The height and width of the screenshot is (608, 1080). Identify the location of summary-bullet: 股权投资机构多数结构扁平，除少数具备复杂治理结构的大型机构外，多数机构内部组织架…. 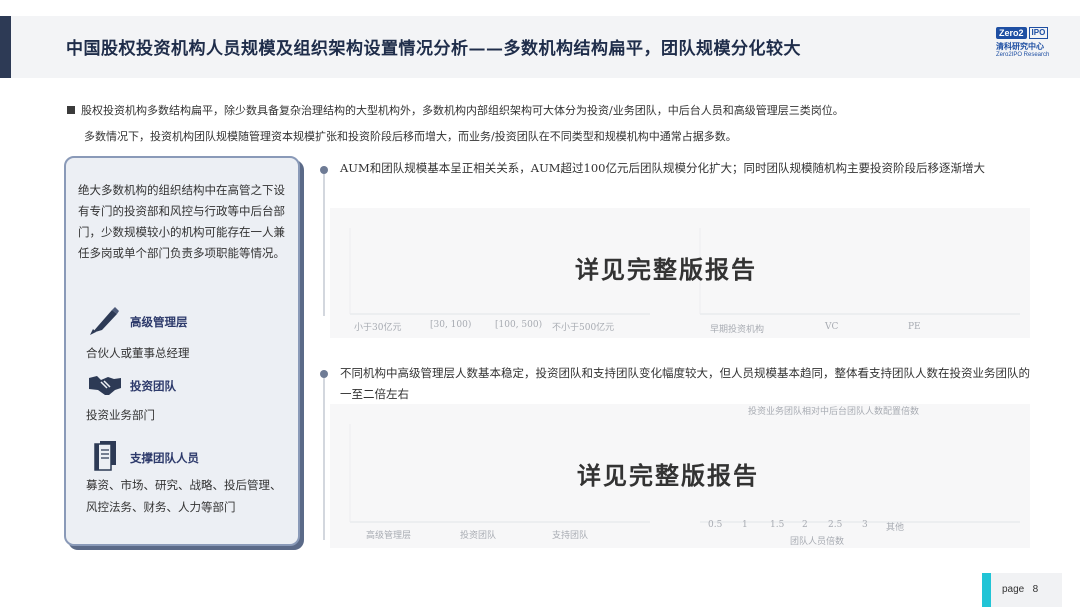
(554, 124).